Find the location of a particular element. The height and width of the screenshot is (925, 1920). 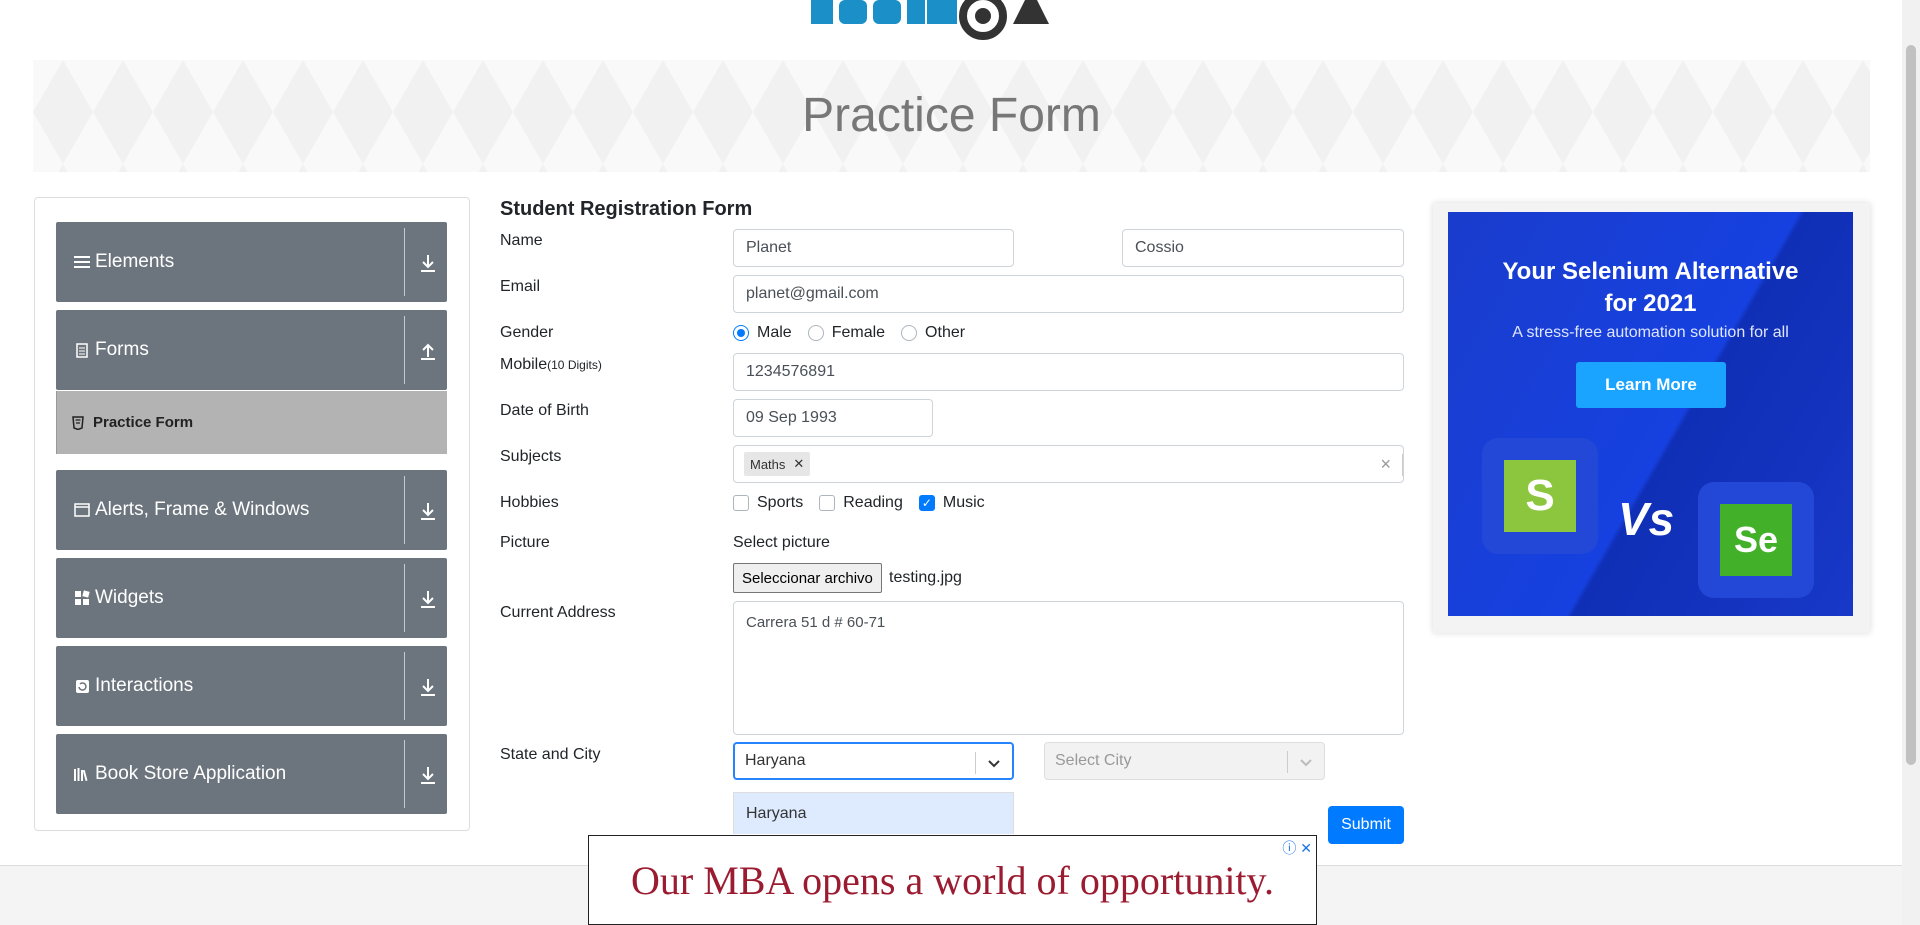

city-select: Select City is located at coordinates (1184, 761).